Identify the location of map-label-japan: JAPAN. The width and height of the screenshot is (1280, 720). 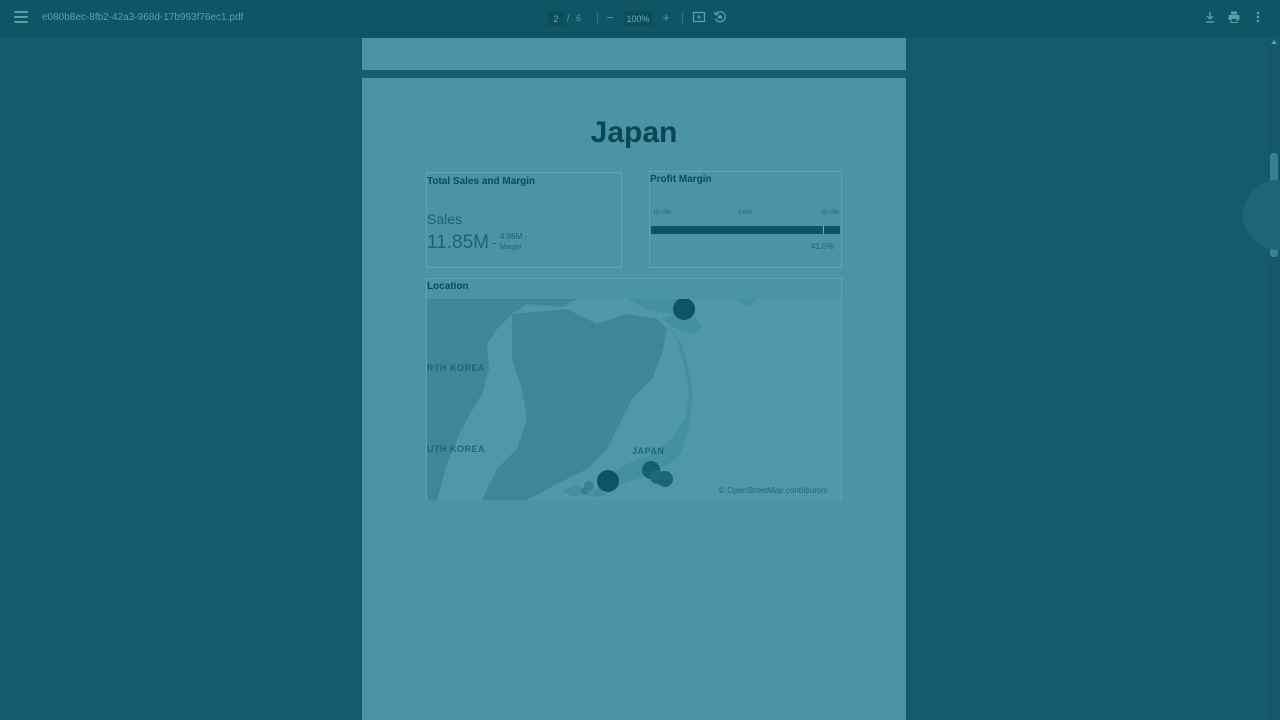
(648, 451).